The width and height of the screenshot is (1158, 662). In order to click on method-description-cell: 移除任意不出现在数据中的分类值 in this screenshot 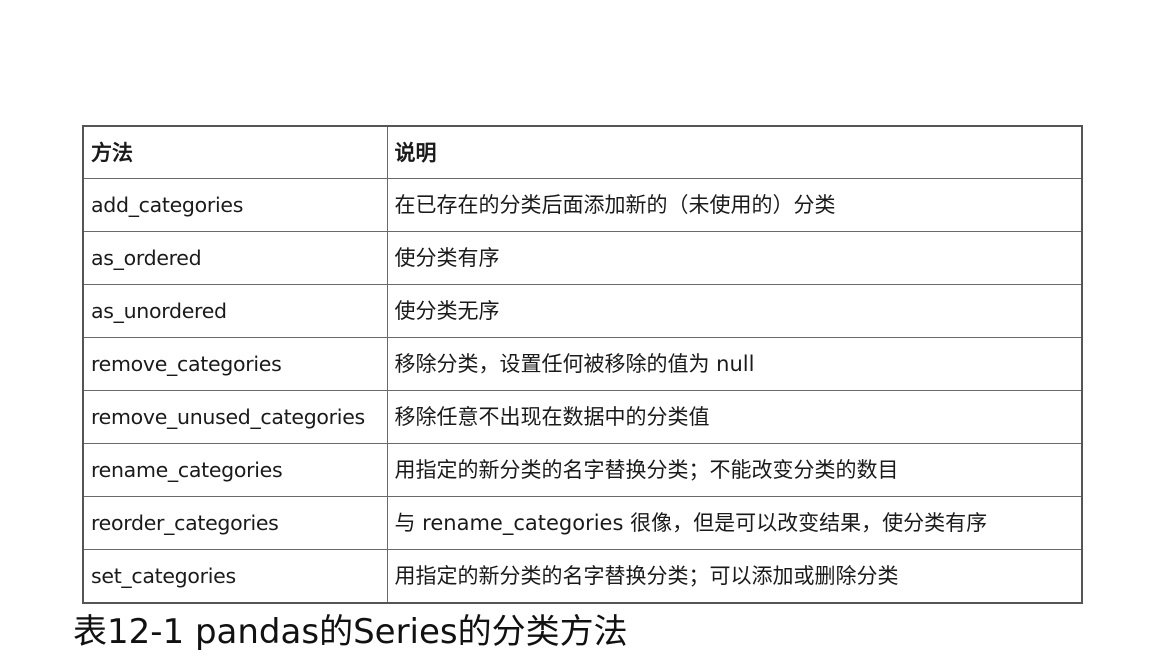, I will do `click(734, 417)`.